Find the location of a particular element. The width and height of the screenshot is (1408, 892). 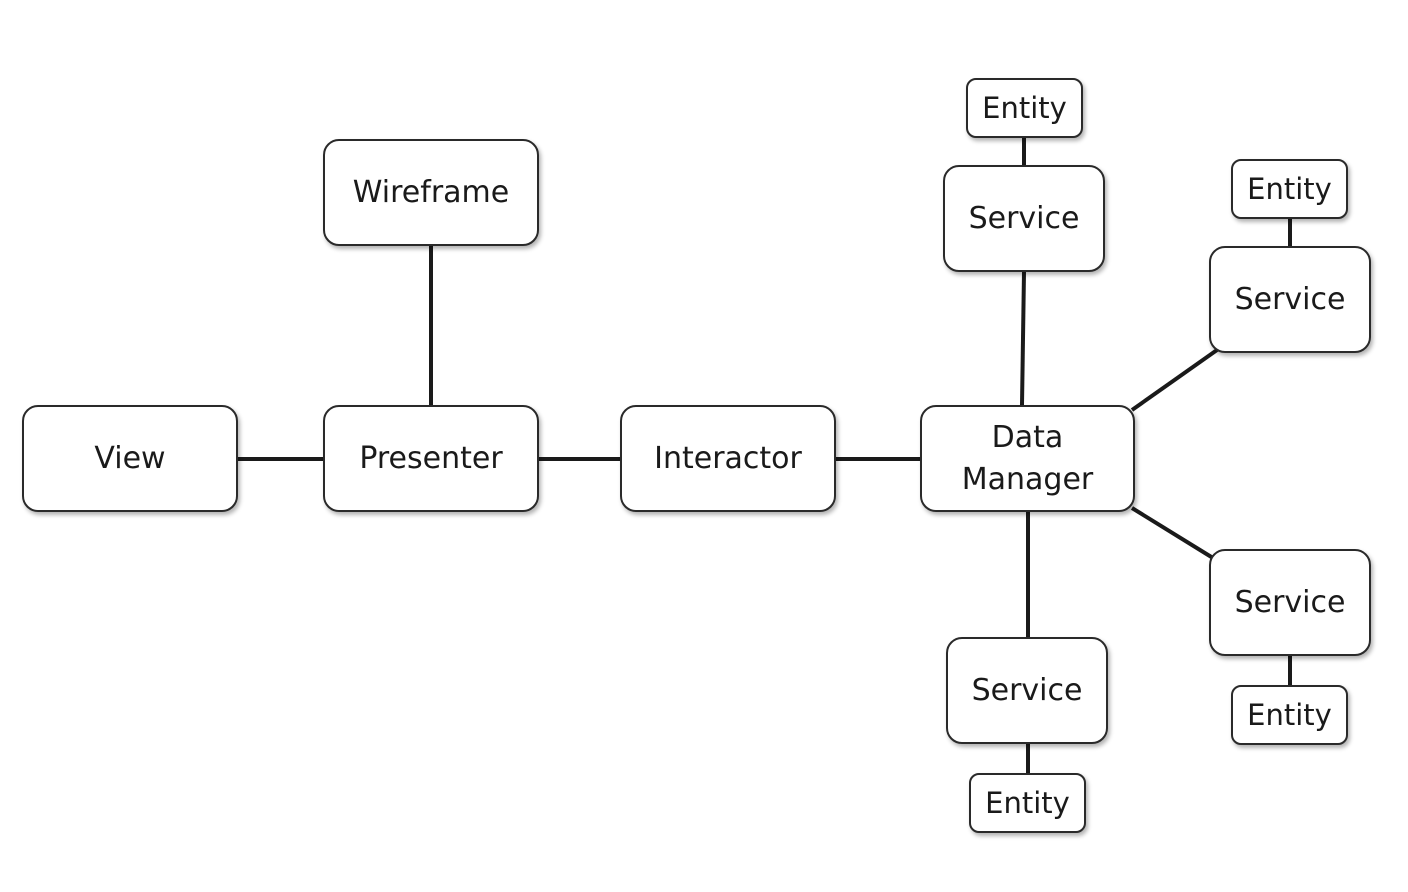

edge-data-manager-service-right-bottom is located at coordinates (1172, 533).